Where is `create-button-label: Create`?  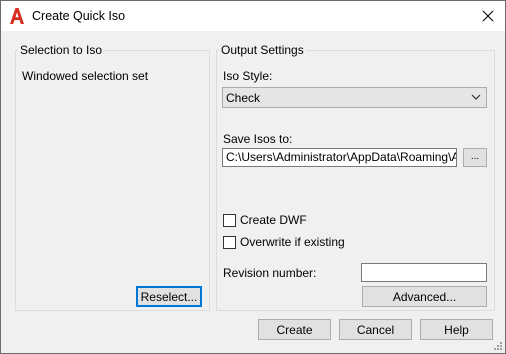 create-button-label: Create is located at coordinates (294, 329).